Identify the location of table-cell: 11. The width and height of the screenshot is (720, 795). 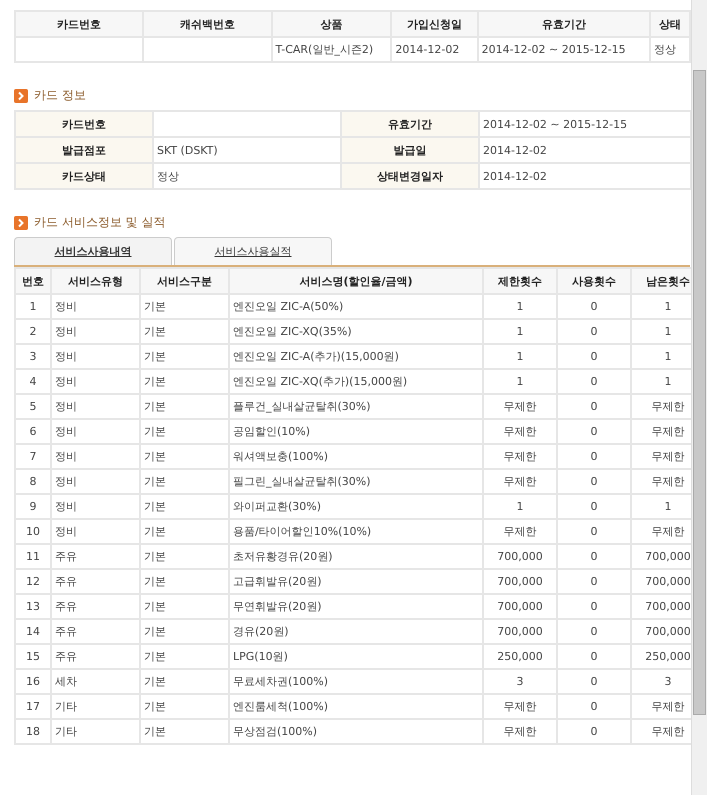
(33, 556).